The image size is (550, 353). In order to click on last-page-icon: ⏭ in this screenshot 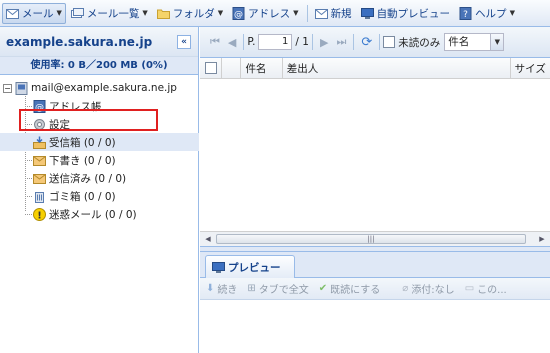, I will do `click(341, 42)`.